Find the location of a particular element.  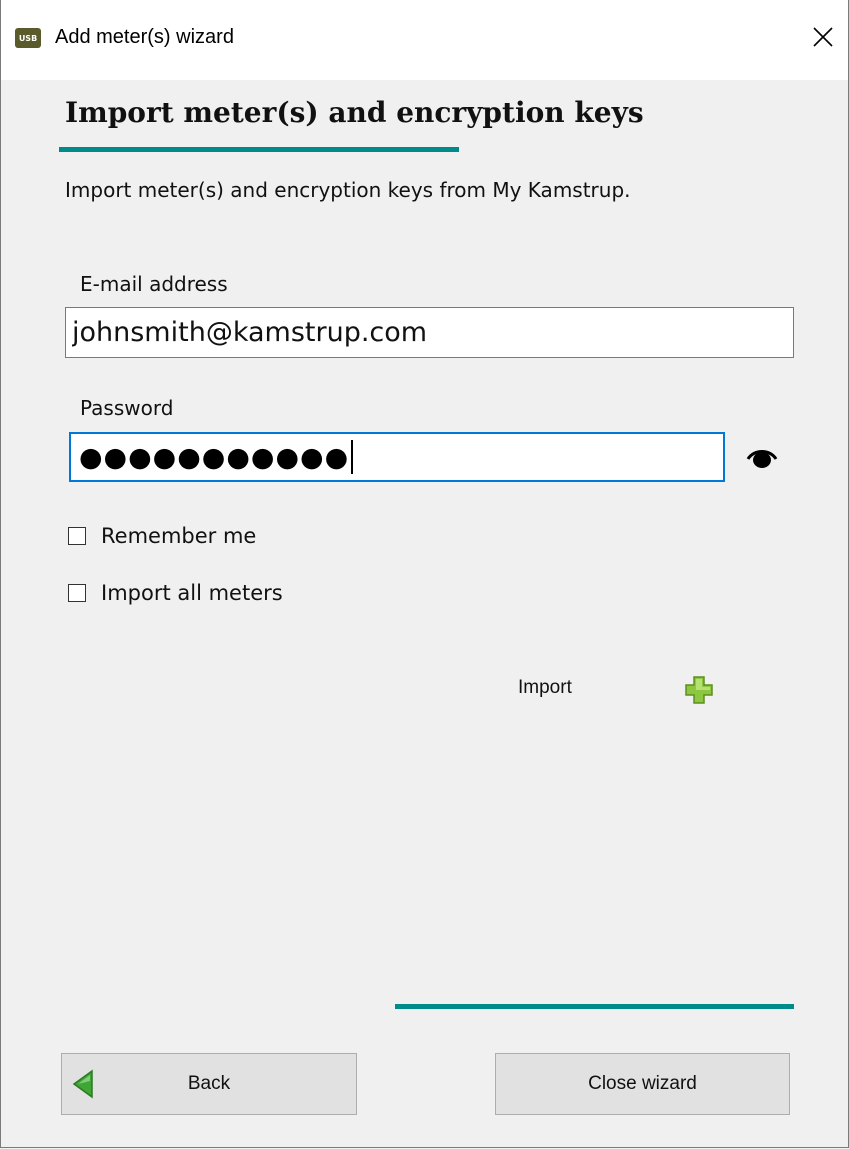

back-button: Back is located at coordinates (209, 1084).